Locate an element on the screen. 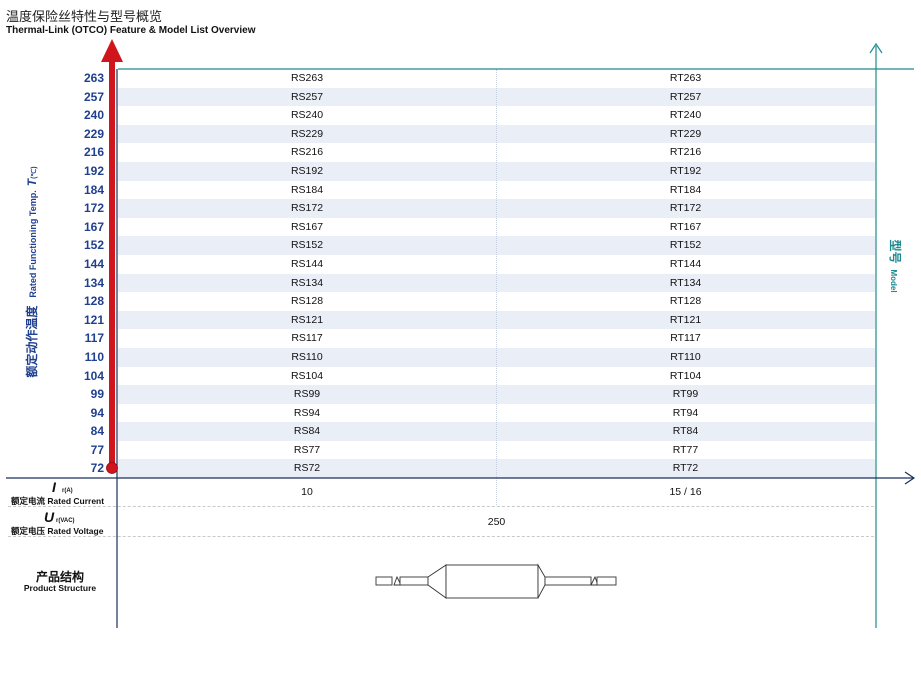 The width and height of the screenshot is (921, 677). temp-arrow-shaft is located at coordinates (112, 263).